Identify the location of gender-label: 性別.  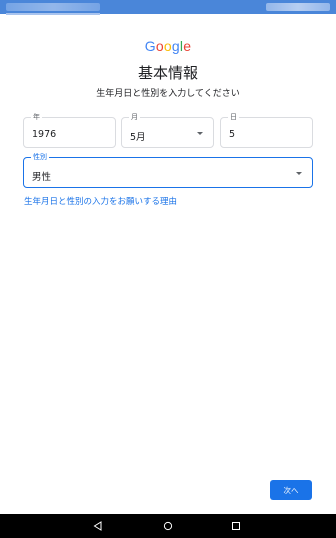
(40, 157).